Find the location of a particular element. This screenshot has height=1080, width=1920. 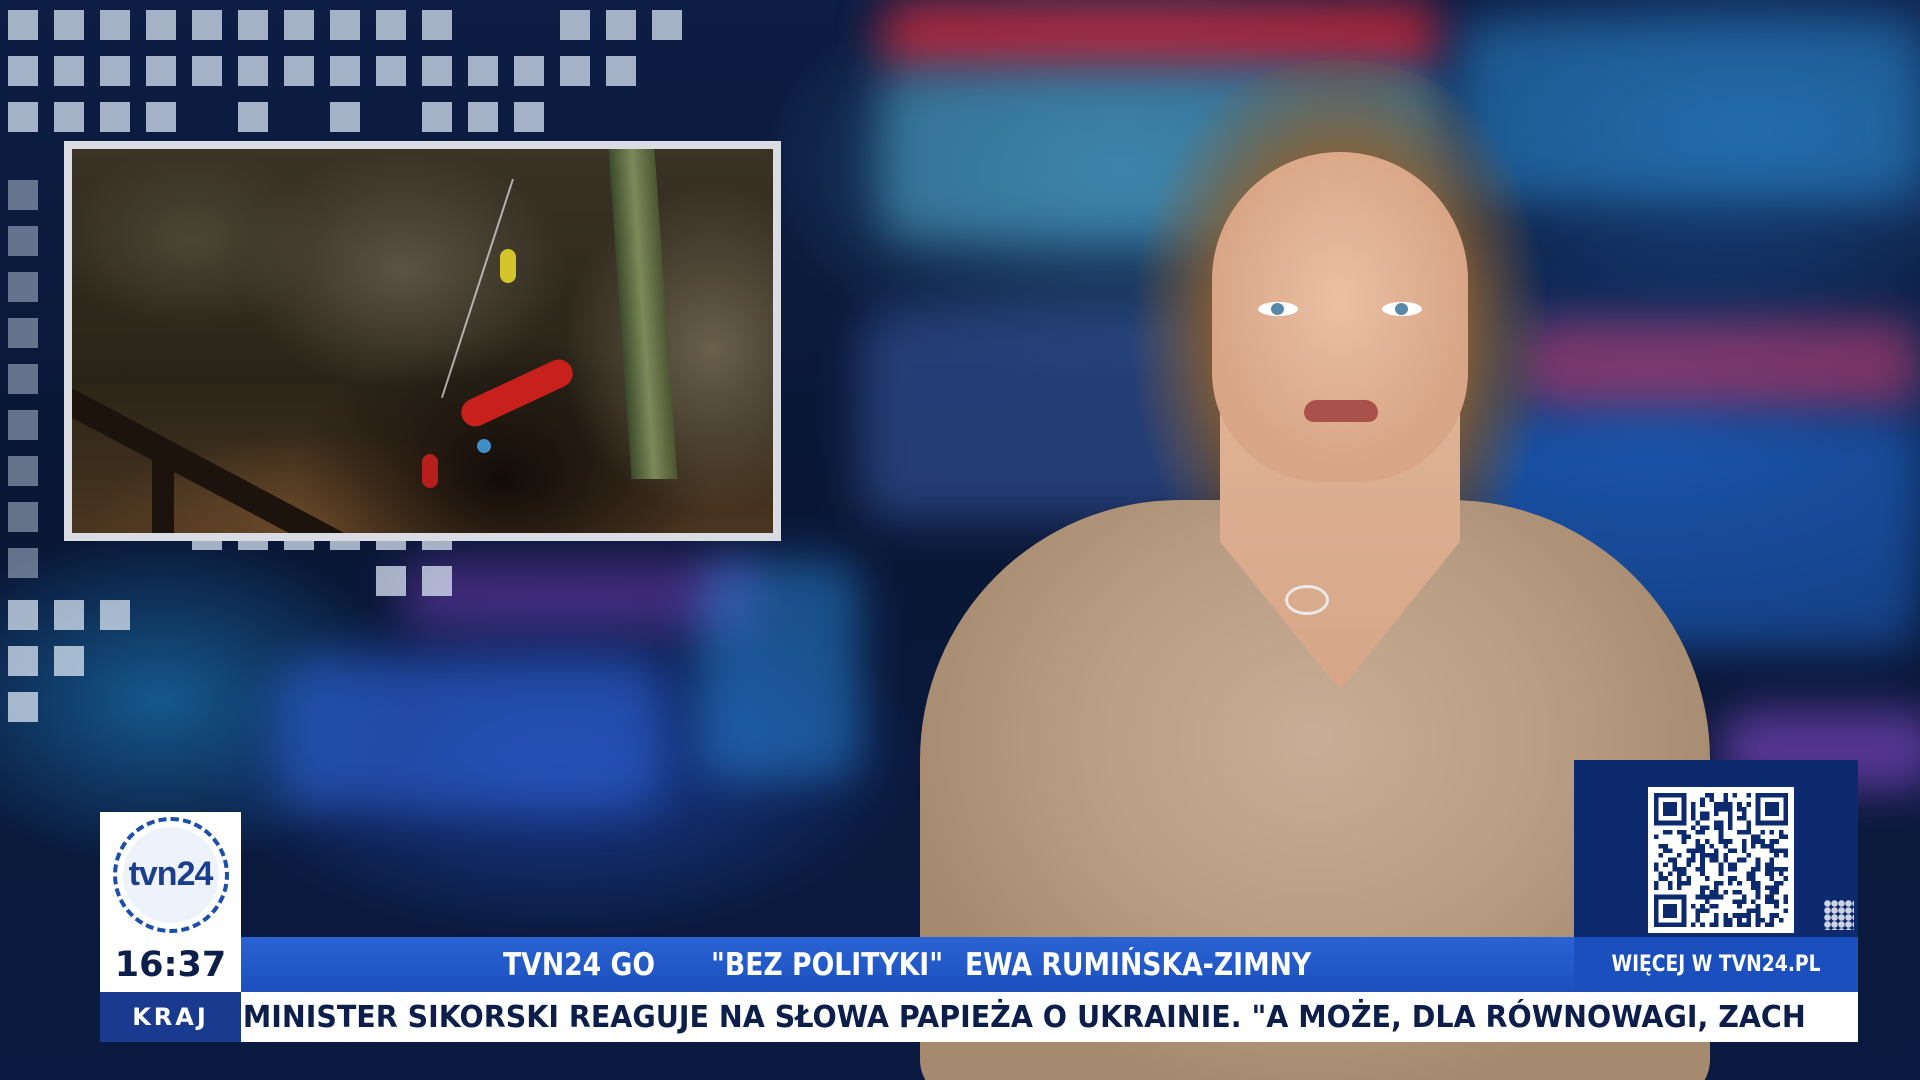

section-label: KRAJ is located at coordinates (170, 1017).